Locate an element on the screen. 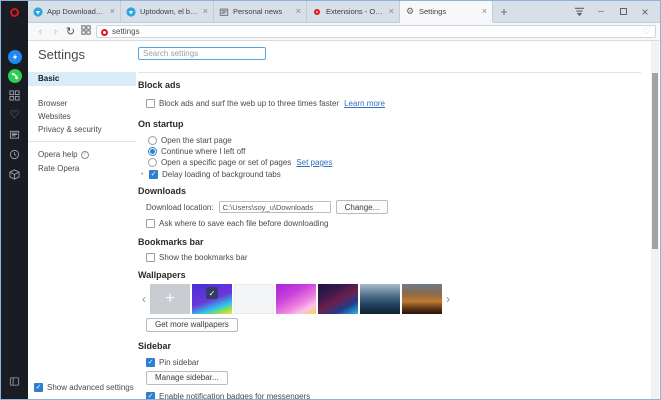 This screenshot has height=400, width=661. show-bookmarks-row: Show the bookmarks bar is located at coordinates (392, 257).